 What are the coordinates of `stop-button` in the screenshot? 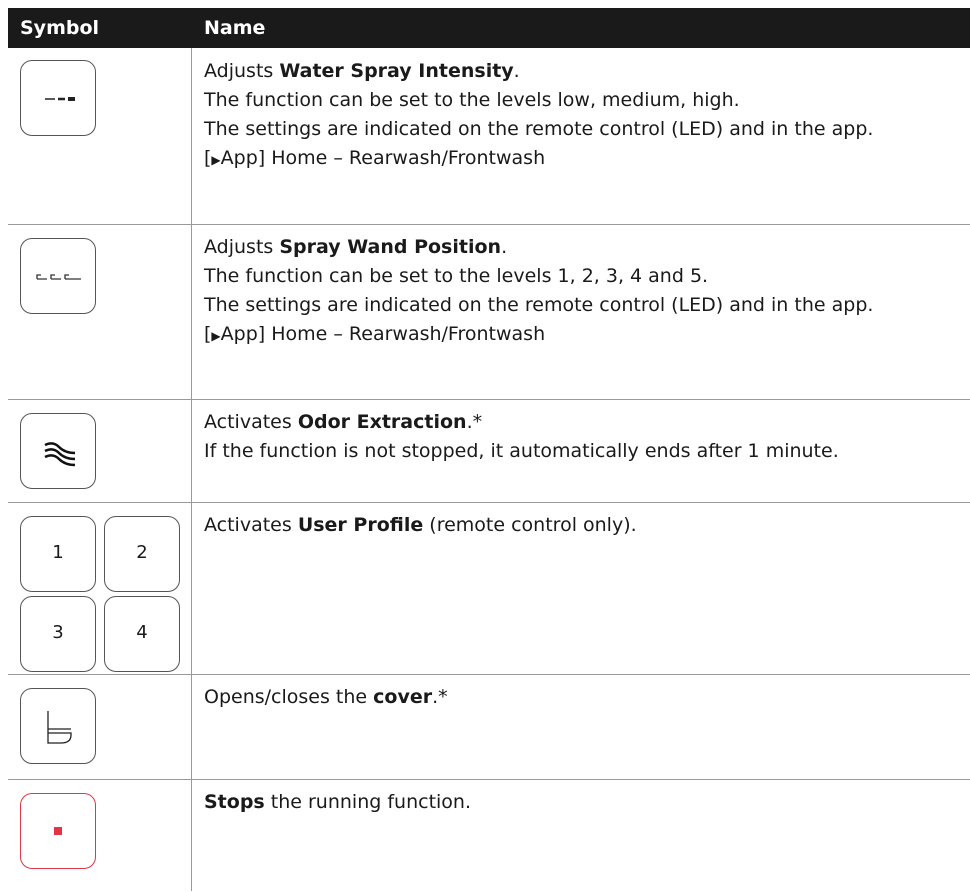 It's located at (58, 831).